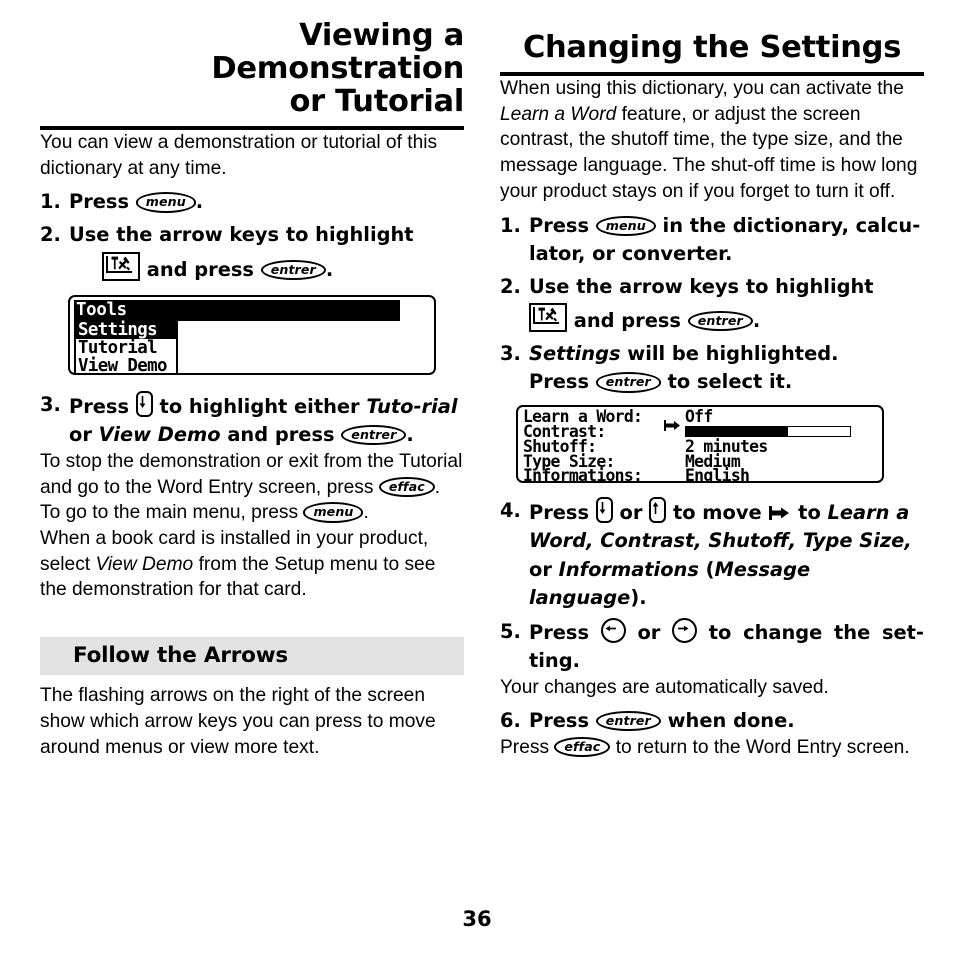  What do you see at coordinates (712, 38) in the screenshot?
I see `right-title-wrap: Changing the Settings` at bounding box center [712, 38].